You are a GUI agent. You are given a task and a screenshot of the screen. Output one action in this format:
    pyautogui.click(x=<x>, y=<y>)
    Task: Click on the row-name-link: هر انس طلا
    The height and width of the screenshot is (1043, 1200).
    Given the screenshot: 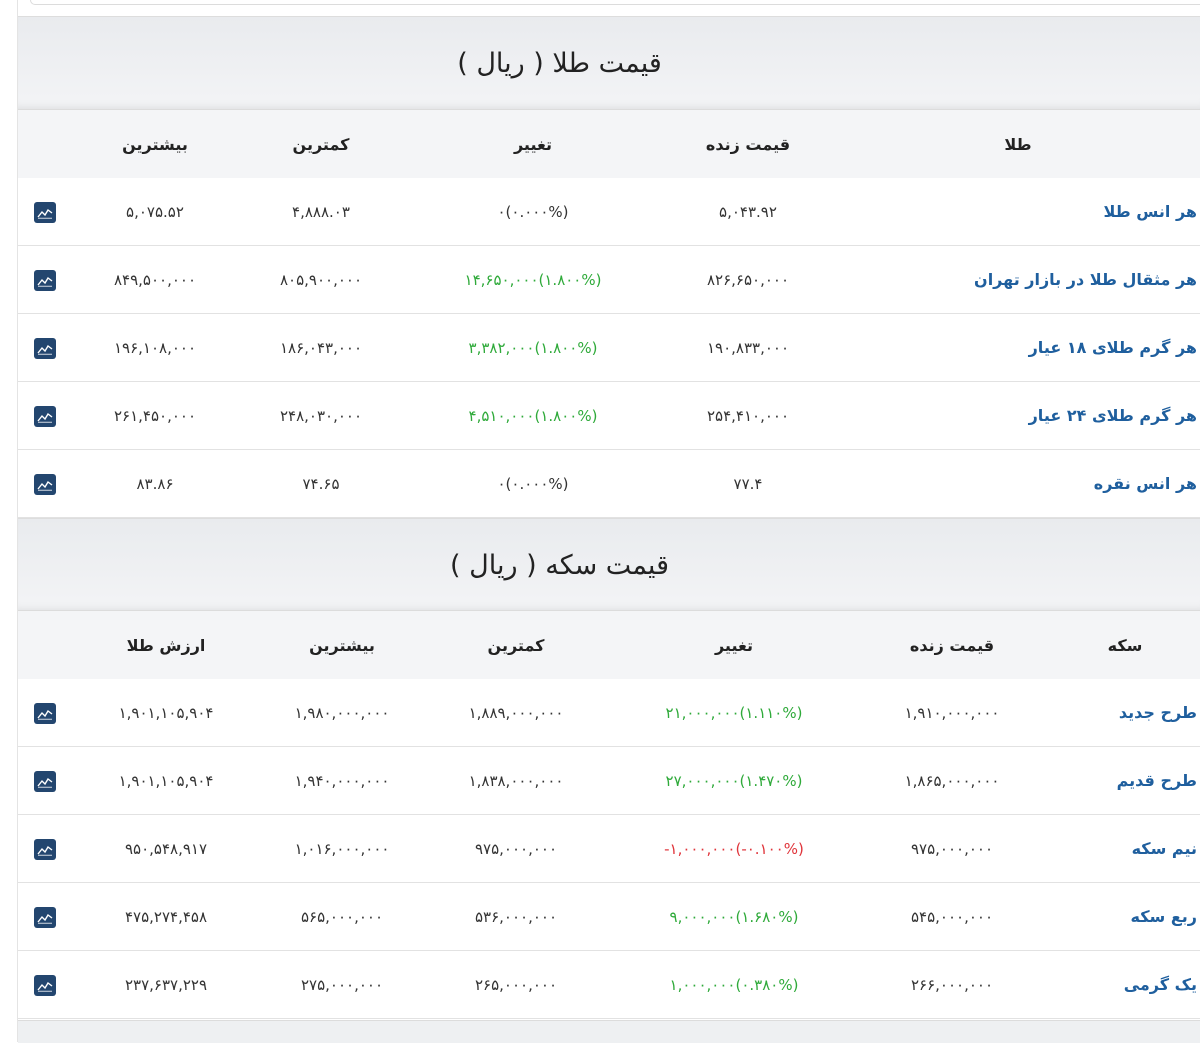 What is the action you would take?
    pyautogui.click(x=1150, y=211)
    